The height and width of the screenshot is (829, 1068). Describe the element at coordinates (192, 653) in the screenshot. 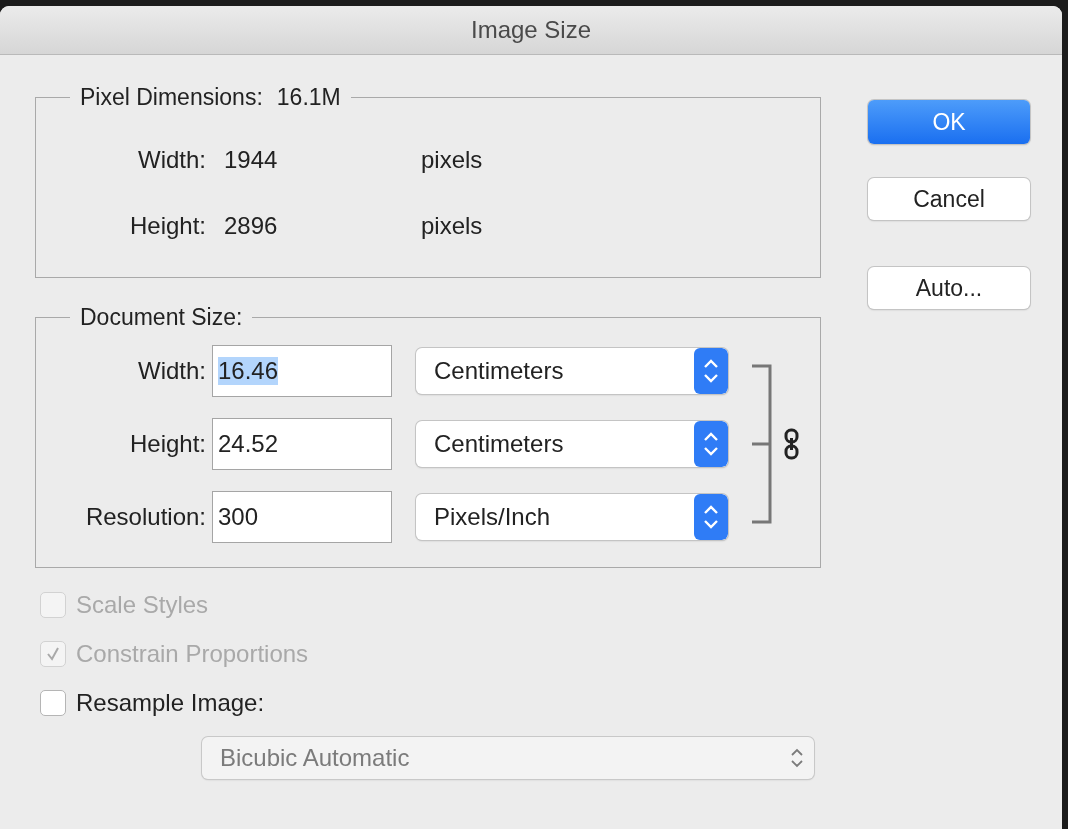

I see `checkbox-label: Constrain Proportions` at that location.